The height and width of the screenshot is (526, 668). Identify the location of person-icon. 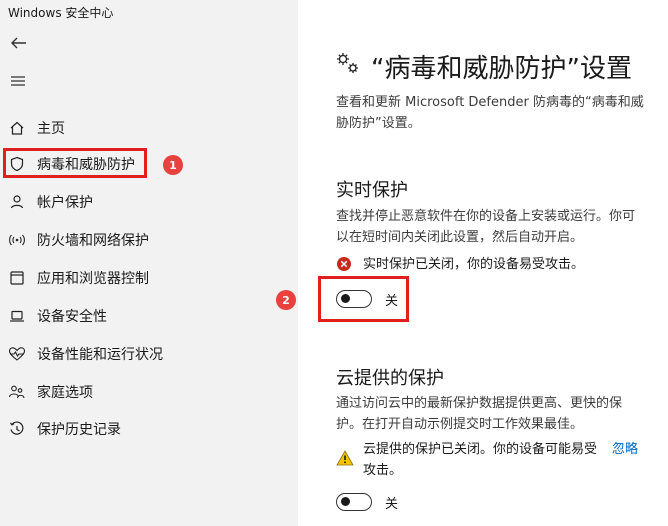
(17, 202).